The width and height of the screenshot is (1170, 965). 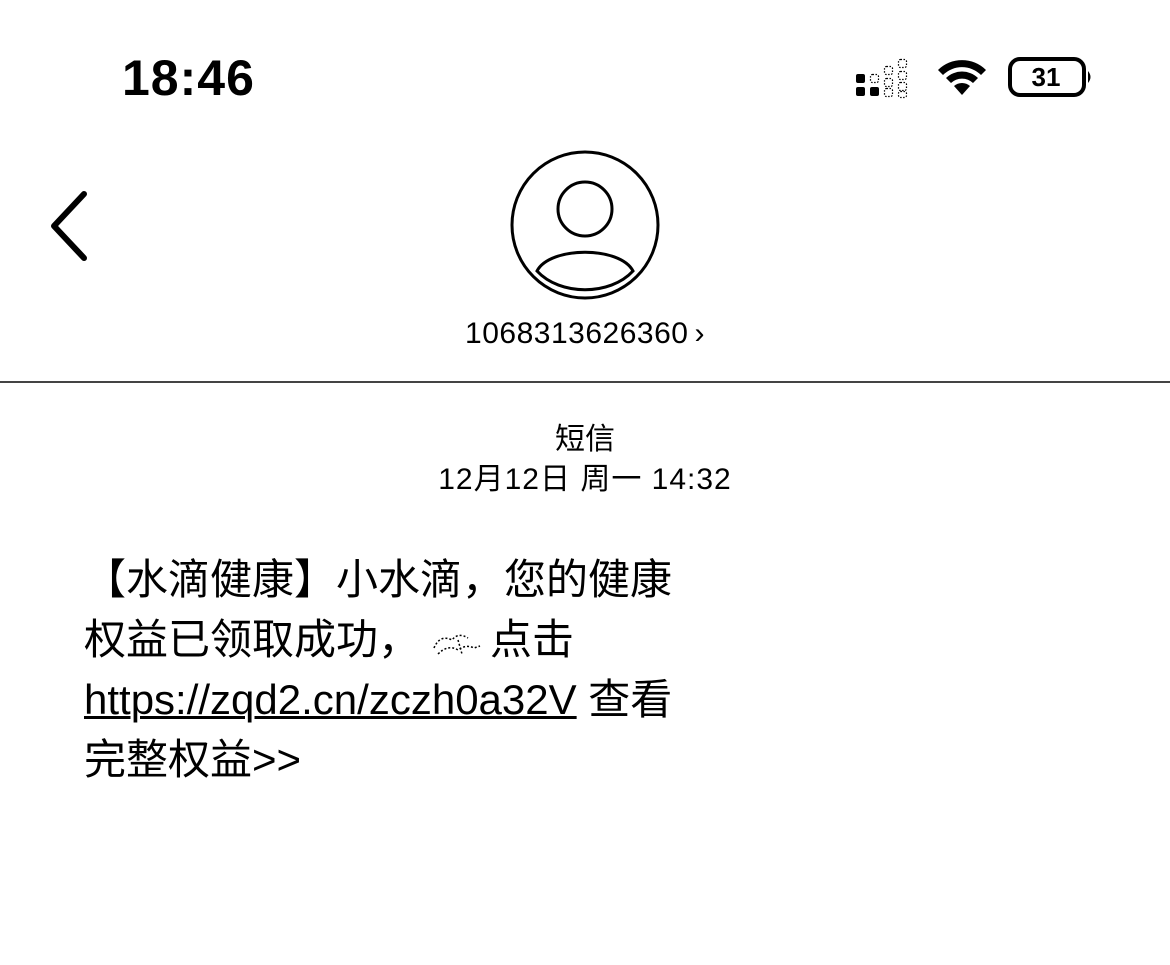 What do you see at coordinates (457, 644) in the screenshot?
I see `sparkle-icon` at bounding box center [457, 644].